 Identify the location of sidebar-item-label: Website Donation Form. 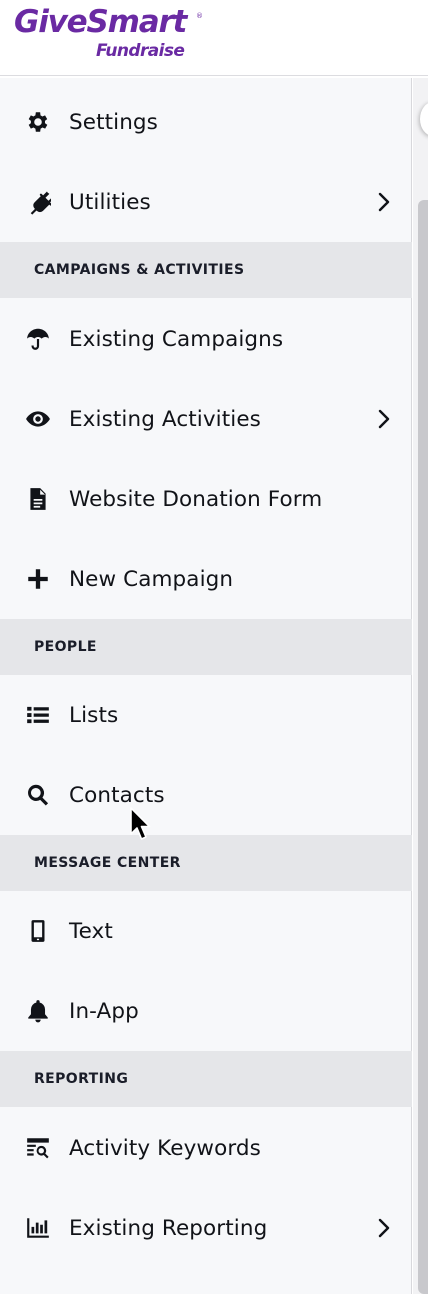
(196, 499).